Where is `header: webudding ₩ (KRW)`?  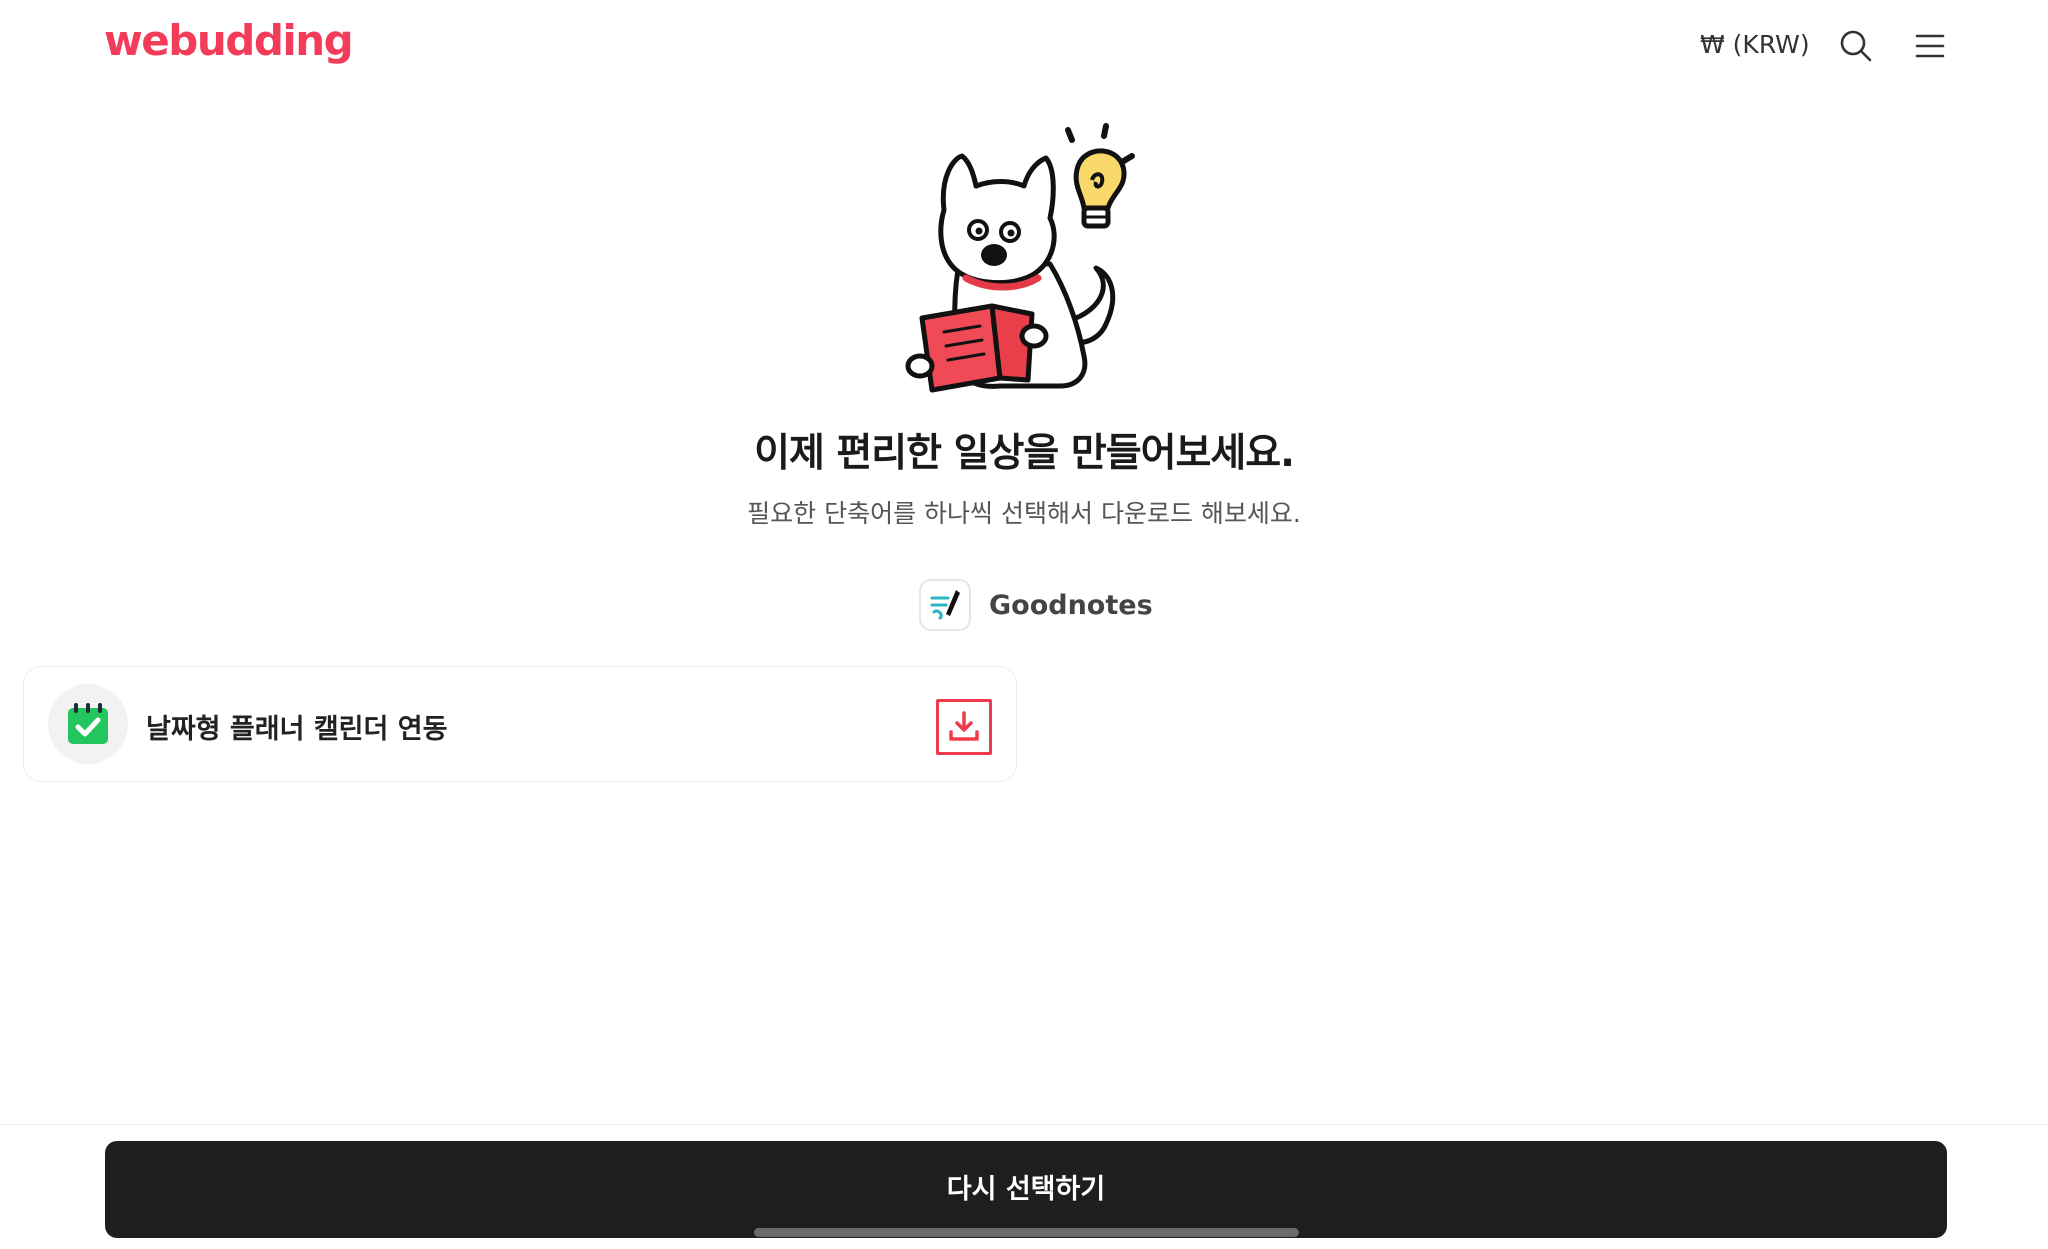
header: webudding ₩ (KRW) is located at coordinates (1024, 47).